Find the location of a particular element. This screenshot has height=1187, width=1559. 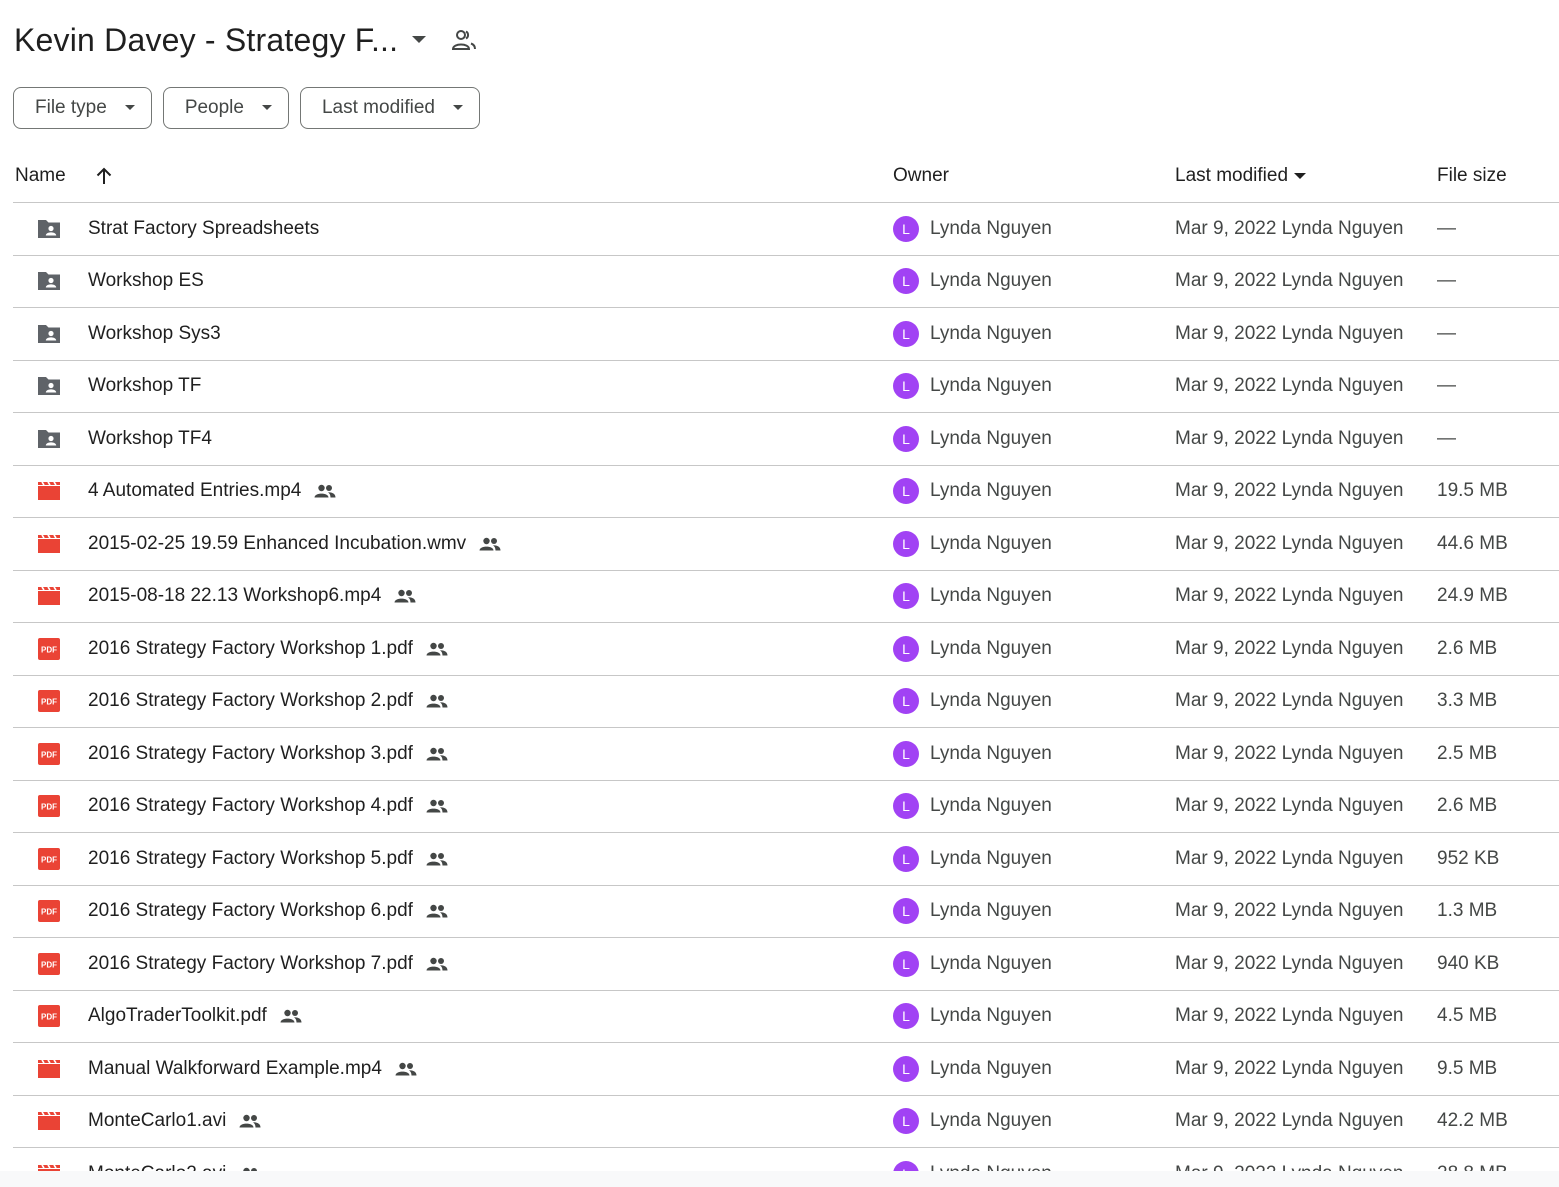

file-size-cell: 1.3 MB is located at coordinates (1467, 911).